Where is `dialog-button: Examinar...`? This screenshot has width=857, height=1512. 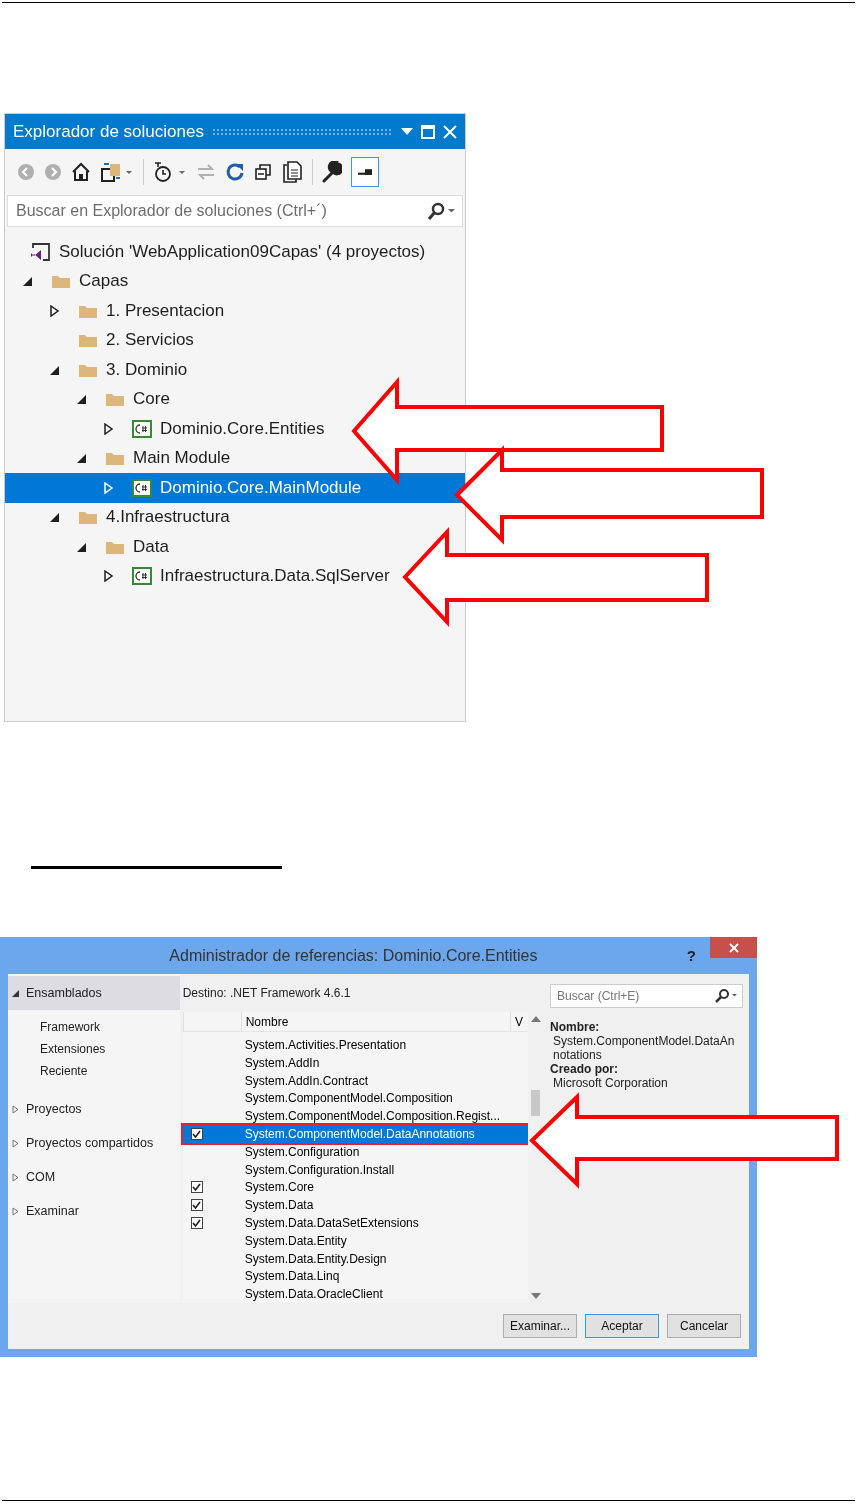 dialog-button: Examinar... is located at coordinates (539, 1326).